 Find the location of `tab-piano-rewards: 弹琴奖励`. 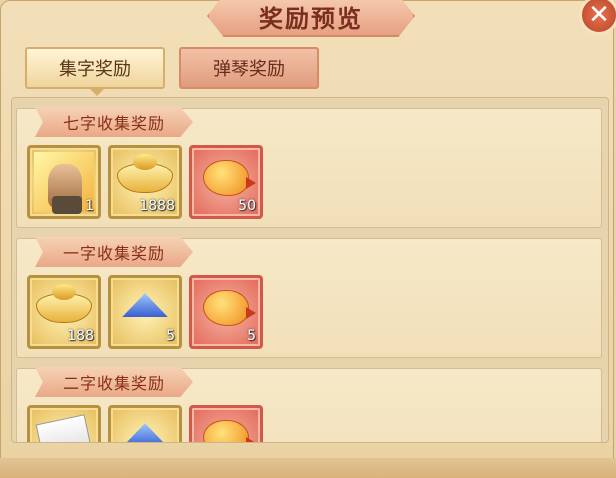

tab-piano-rewards: 弹琴奖励 is located at coordinates (249, 68).